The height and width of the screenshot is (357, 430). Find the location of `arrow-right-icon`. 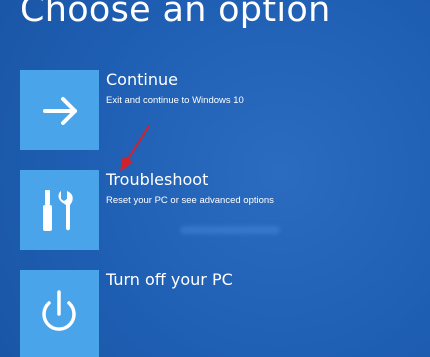

arrow-right-icon is located at coordinates (60, 111).